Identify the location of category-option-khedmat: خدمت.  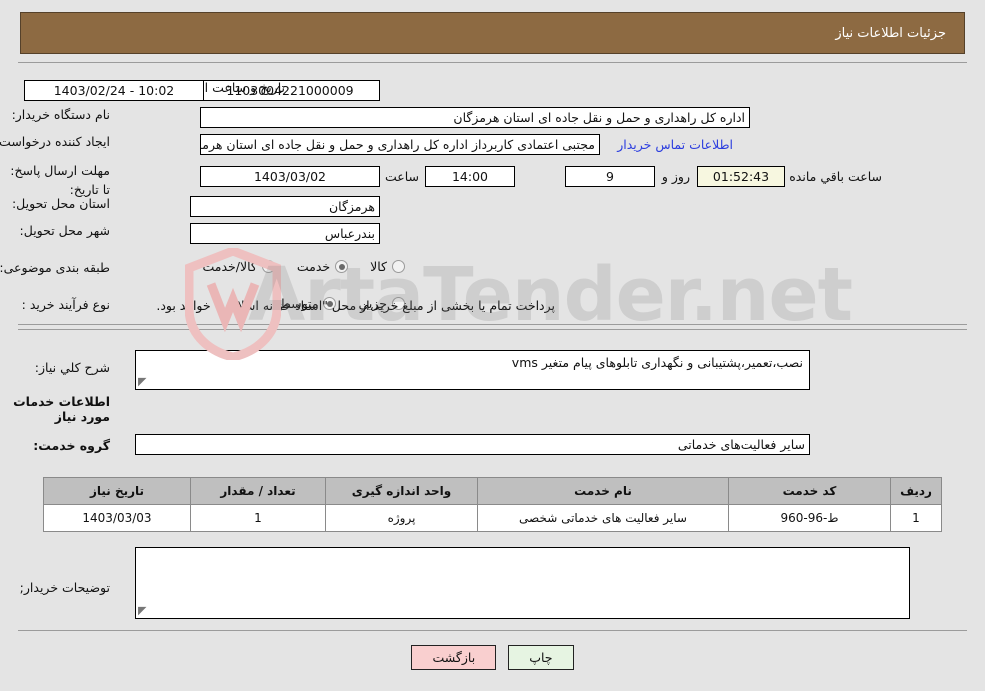
(322, 266).